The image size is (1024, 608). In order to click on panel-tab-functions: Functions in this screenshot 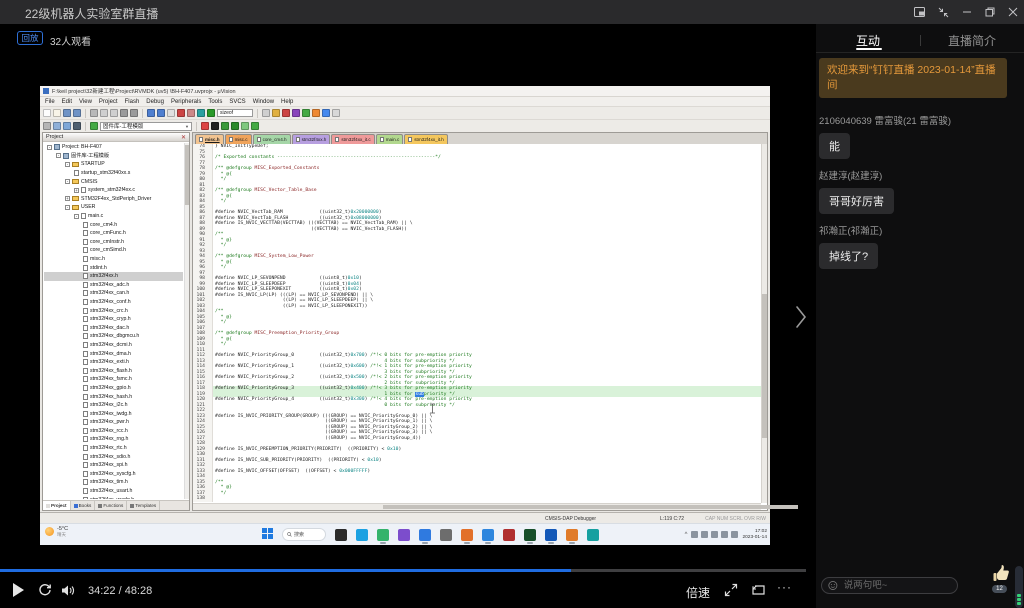, I will do `click(111, 505)`.